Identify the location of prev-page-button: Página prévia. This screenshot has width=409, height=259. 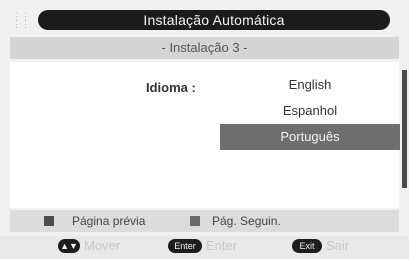
(108, 221).